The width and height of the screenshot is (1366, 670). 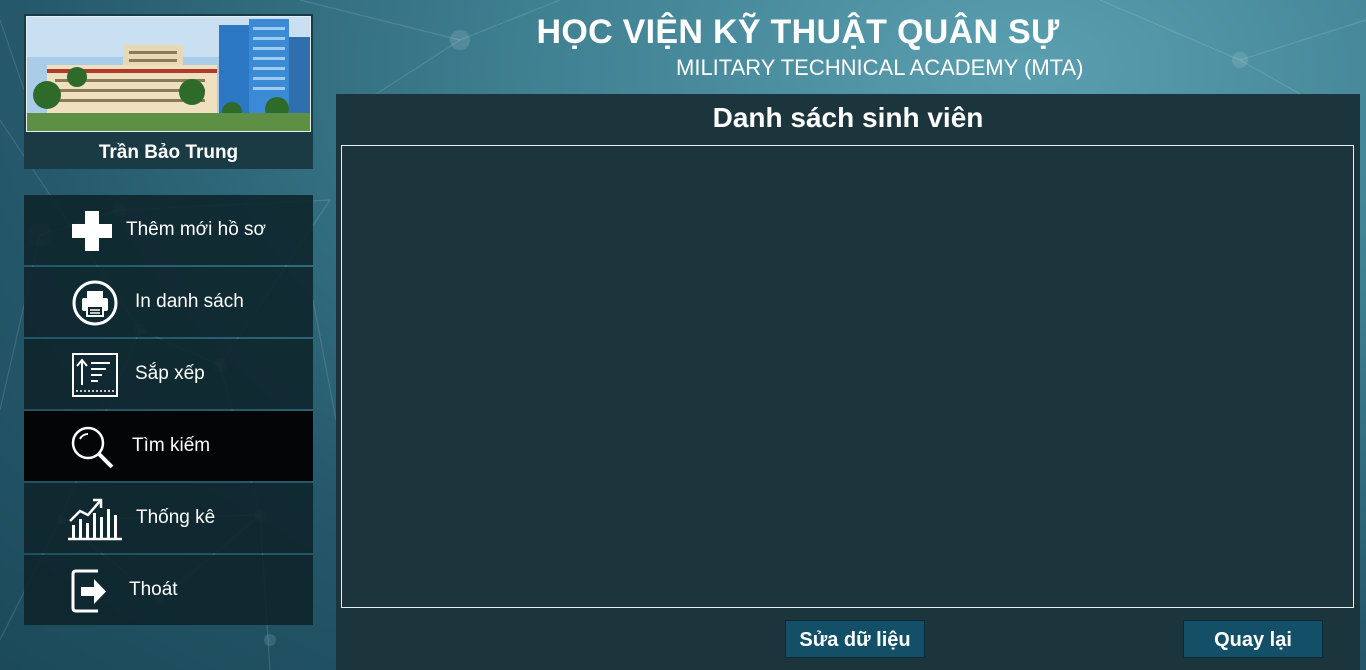 I want to click on menu-item-print-list: In danh sách, so click(x=168, y=302).